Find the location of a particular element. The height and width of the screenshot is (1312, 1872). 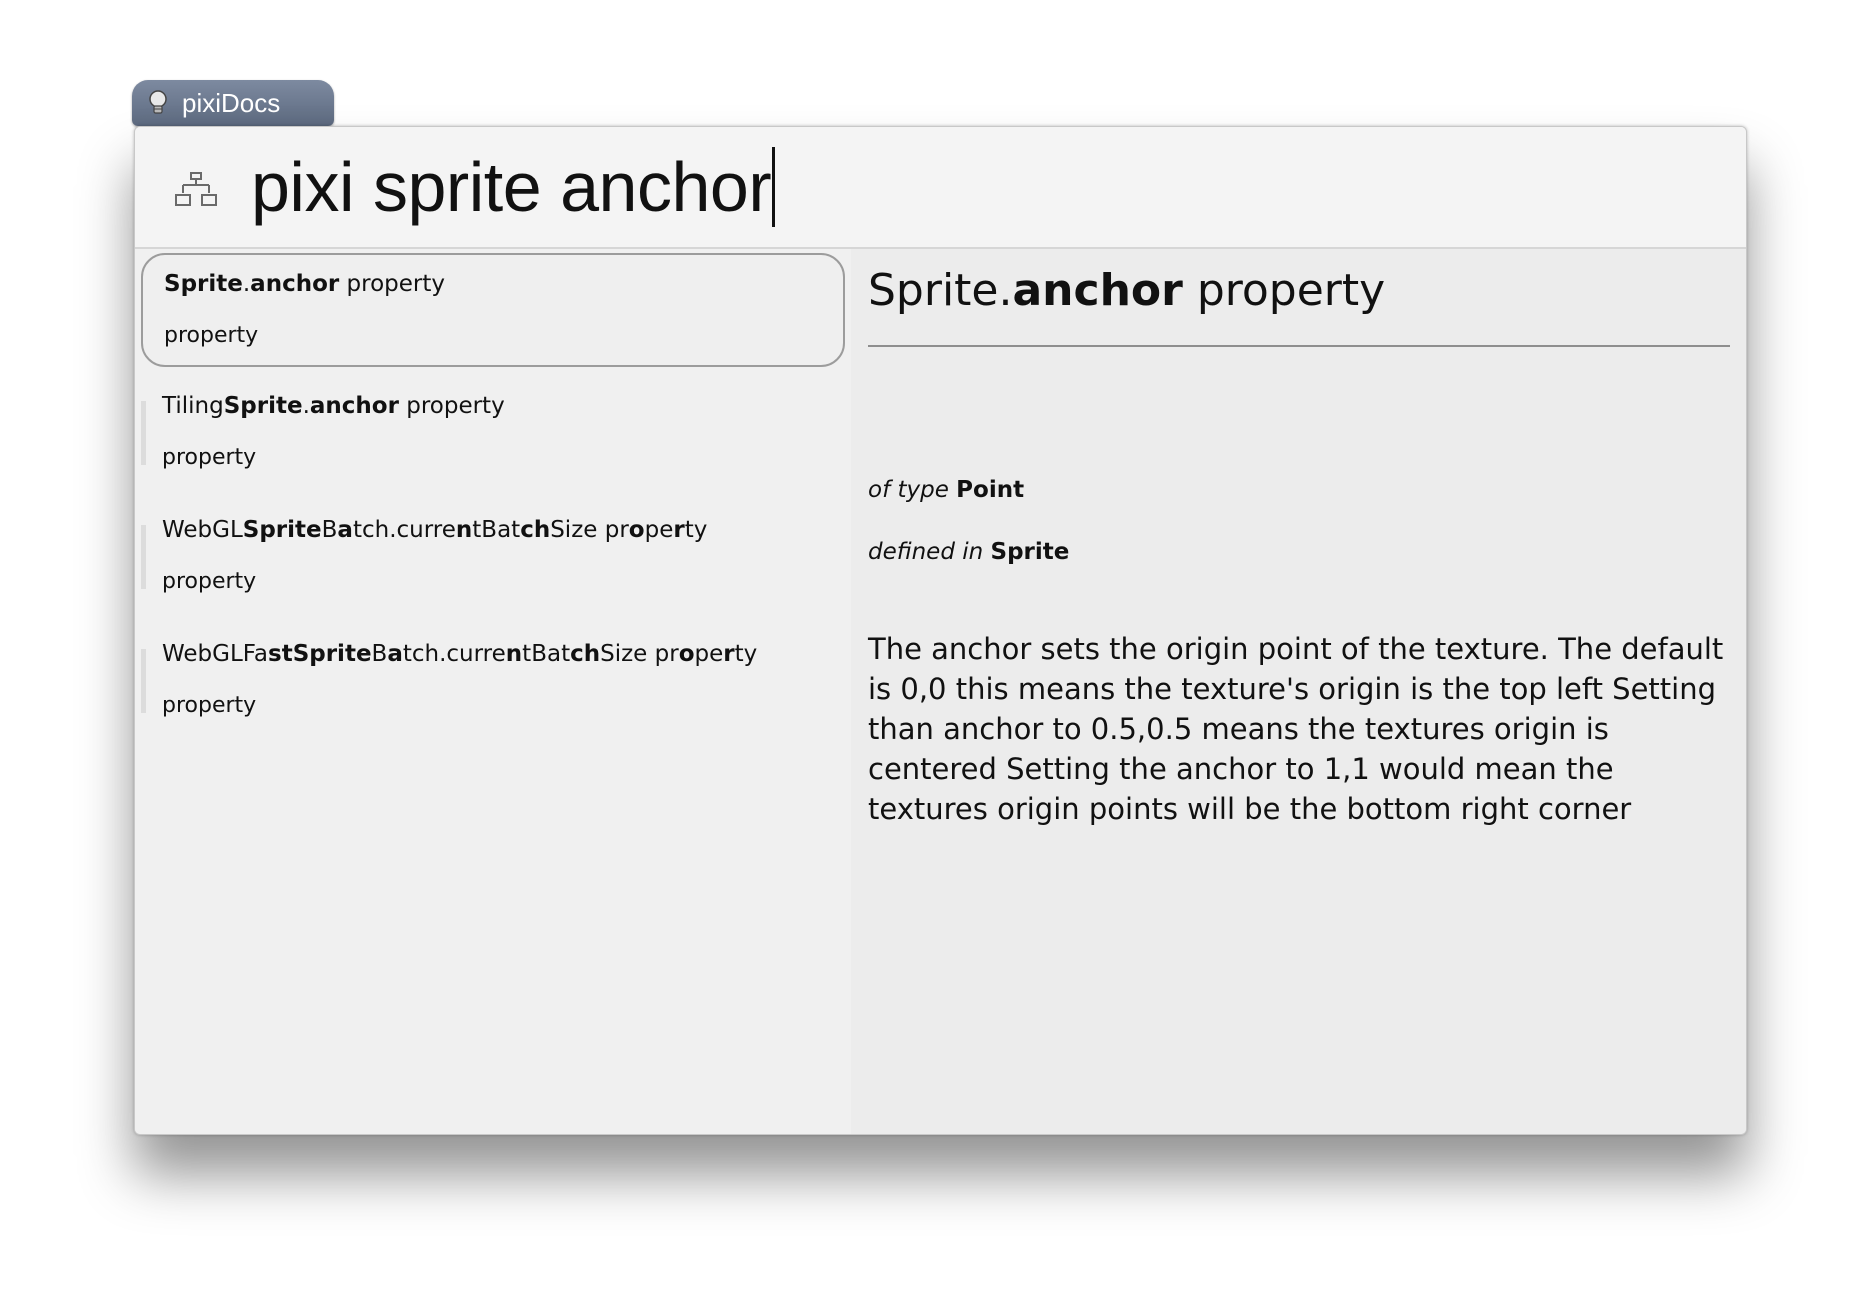

source-tab: pixiDocs is located at coordinates (233, 103).